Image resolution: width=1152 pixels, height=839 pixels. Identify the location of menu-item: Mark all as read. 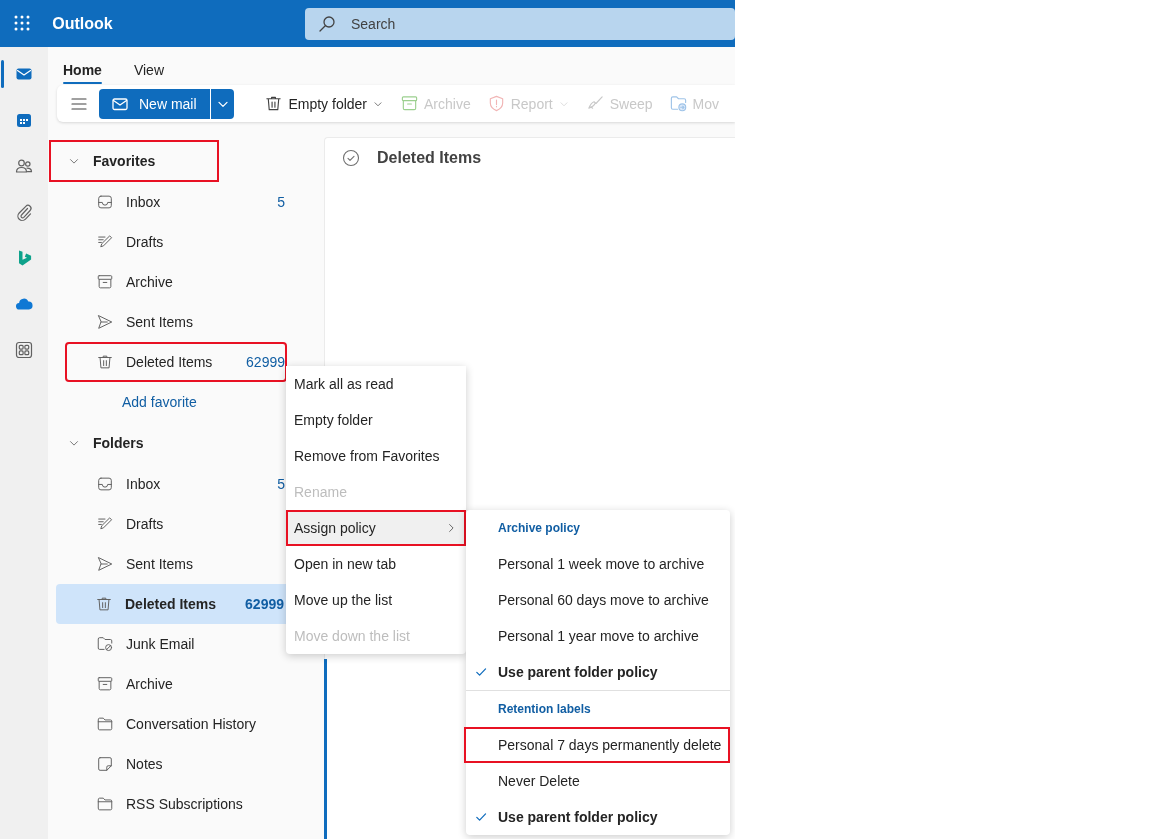
(376, 384).